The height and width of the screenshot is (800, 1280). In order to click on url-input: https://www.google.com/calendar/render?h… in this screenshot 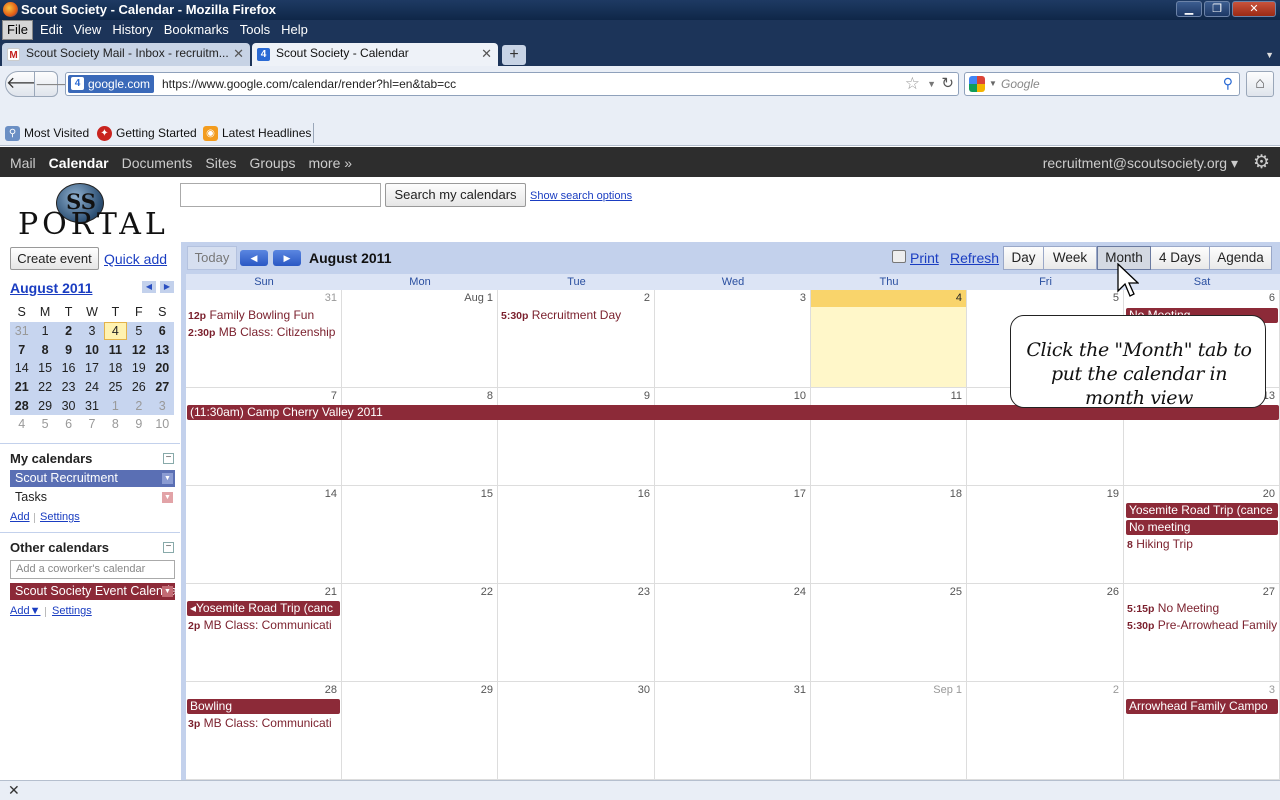, I will do `click(309, 84)`.